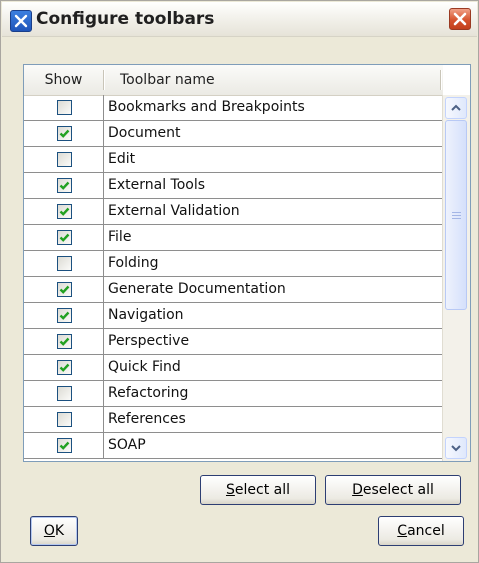  What do you see at coordinates (147, 419) in the screenshot?
I see `toolbar-name: References` at bounding box center [147, 419].